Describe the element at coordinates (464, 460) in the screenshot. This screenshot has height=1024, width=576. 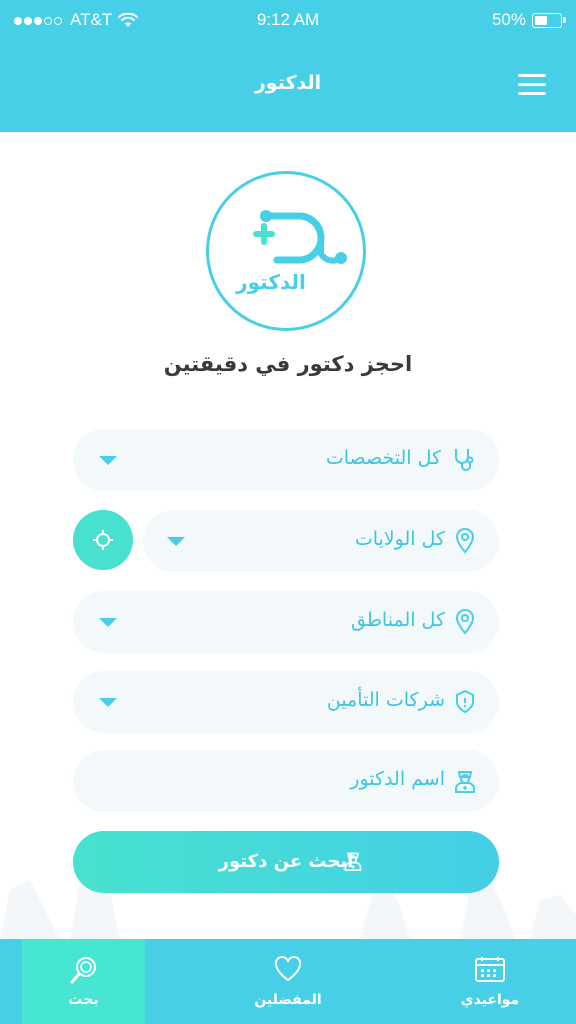
I see `stethoscope-icon` at that location.